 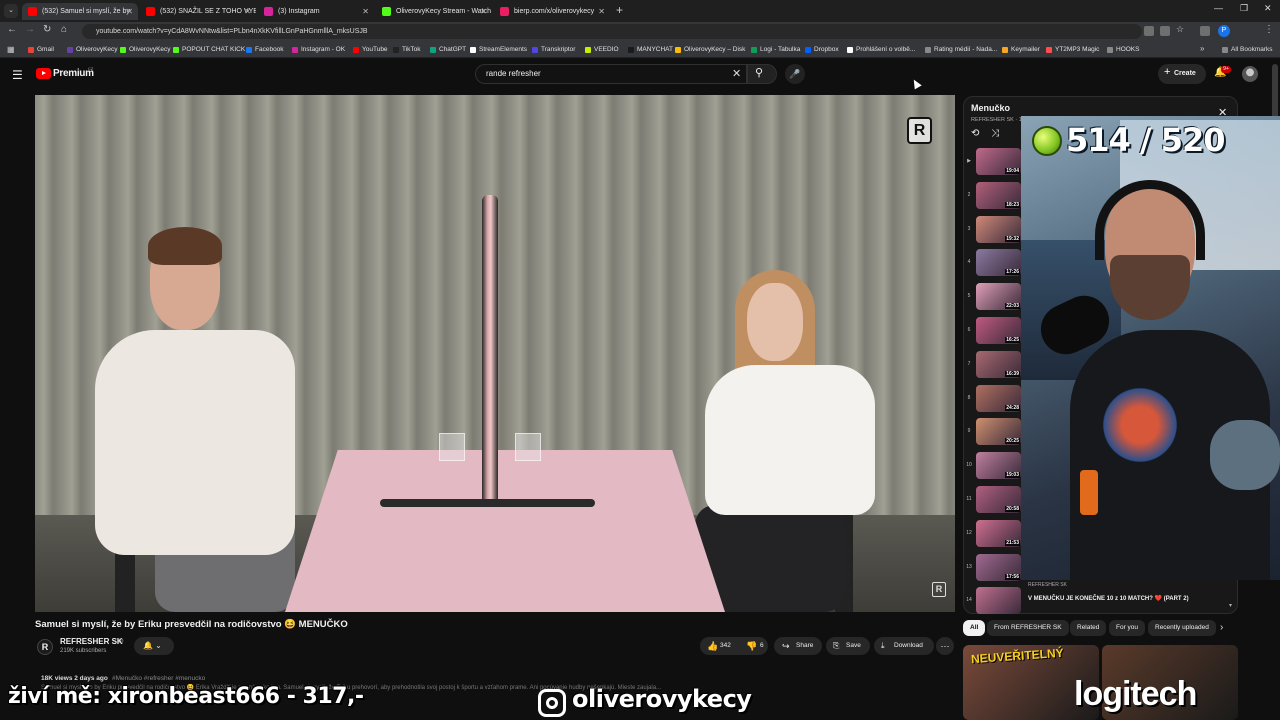 What do you see at coordinates (1149, 31) in the screenshot?
I see `translate-icon` at bounding box center [1149, 31].